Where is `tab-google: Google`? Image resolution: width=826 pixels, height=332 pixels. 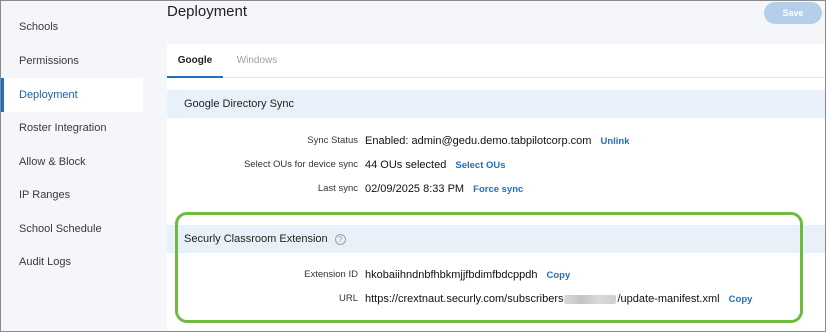 tab-google: Google is located at coordinates (195, 61).